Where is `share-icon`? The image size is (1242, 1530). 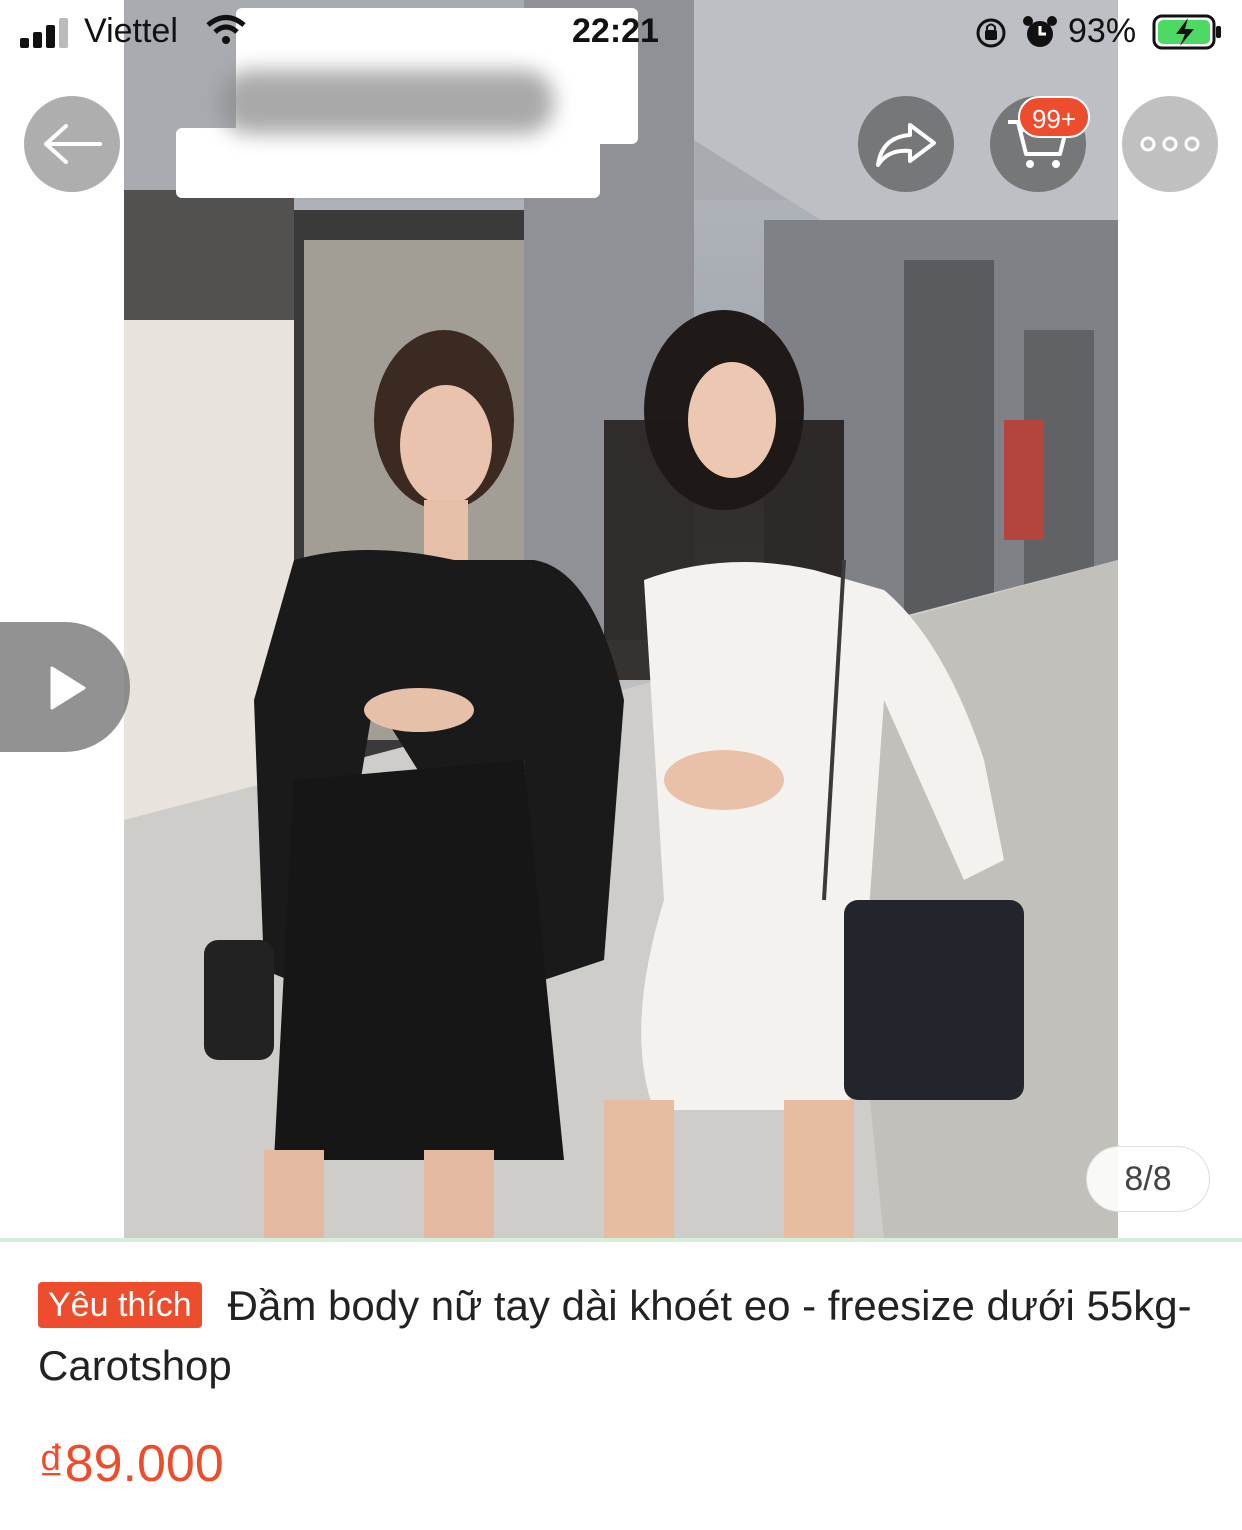 share-icon is located at coordinates (906, 145).